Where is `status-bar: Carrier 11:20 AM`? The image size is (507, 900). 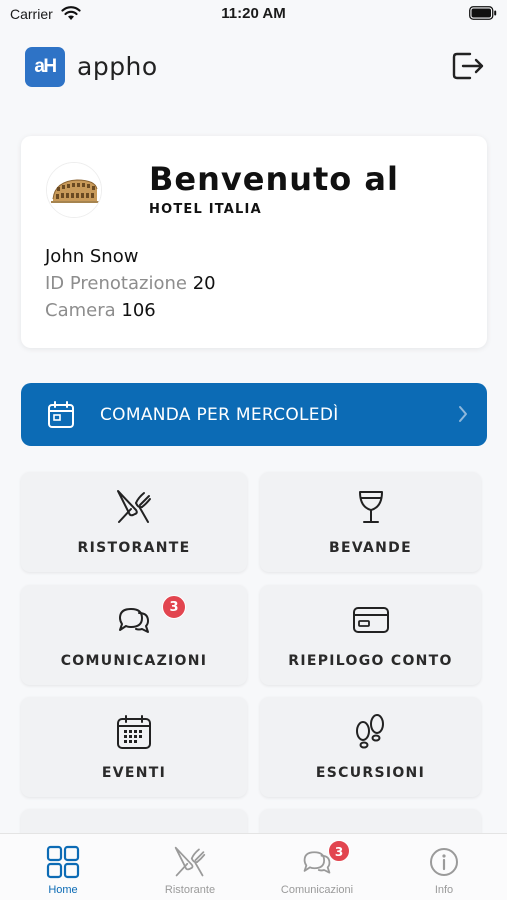
status-bar: Carrier 11:20 AM is located at coordinates (253, 15).